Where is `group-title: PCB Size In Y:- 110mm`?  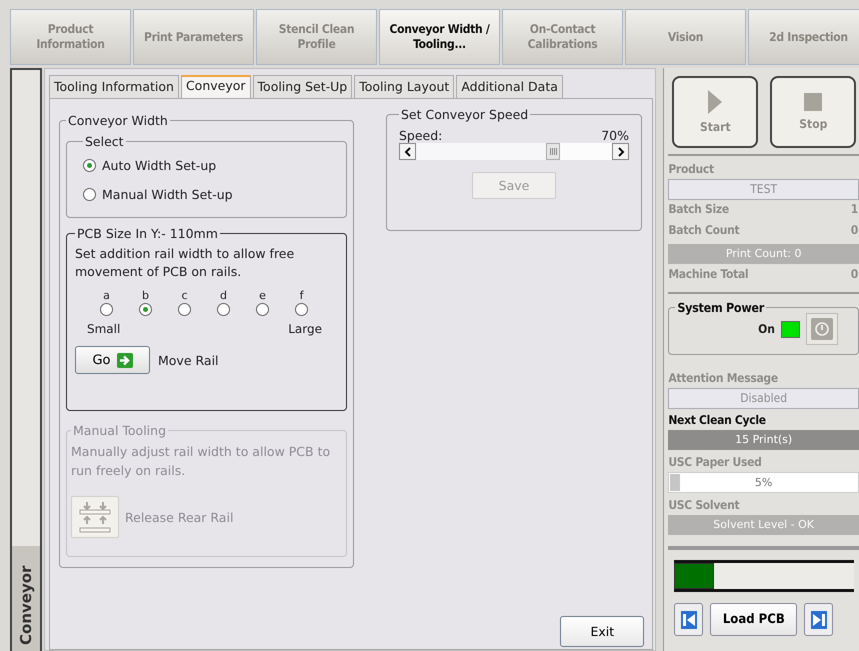 group-title: PCB Size In Y:- 110mm is located at coordinates (147, 233).